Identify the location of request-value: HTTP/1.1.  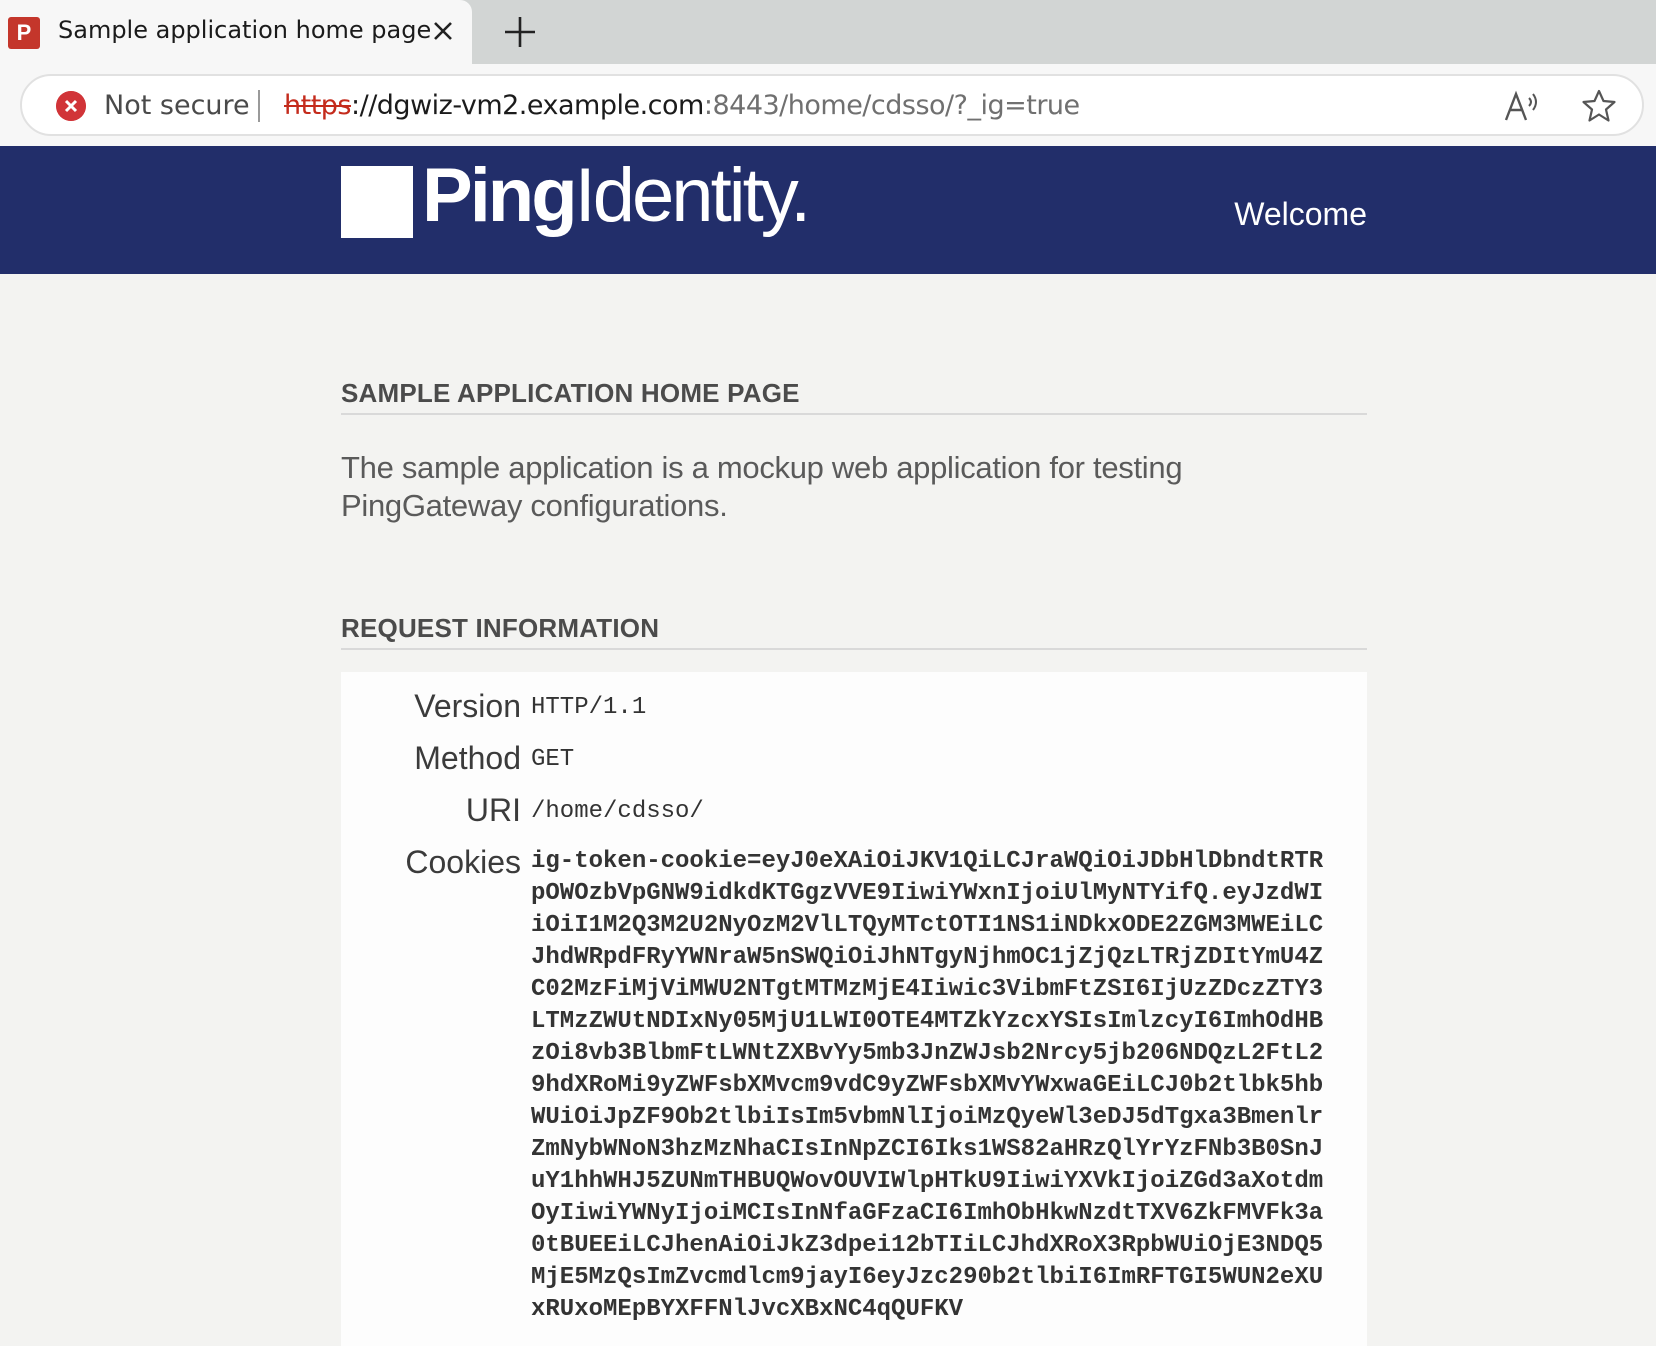
(589, 707).